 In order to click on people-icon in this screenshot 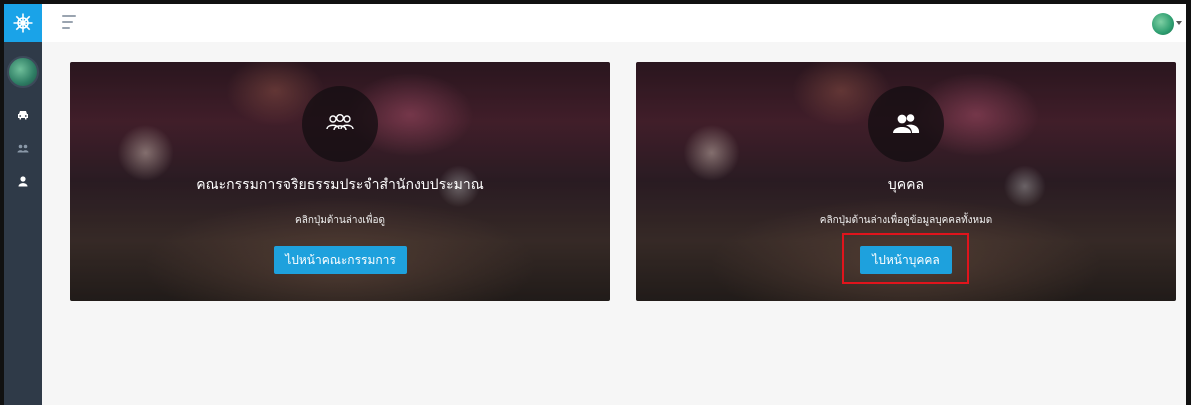, I will do `click(23, 148)`.